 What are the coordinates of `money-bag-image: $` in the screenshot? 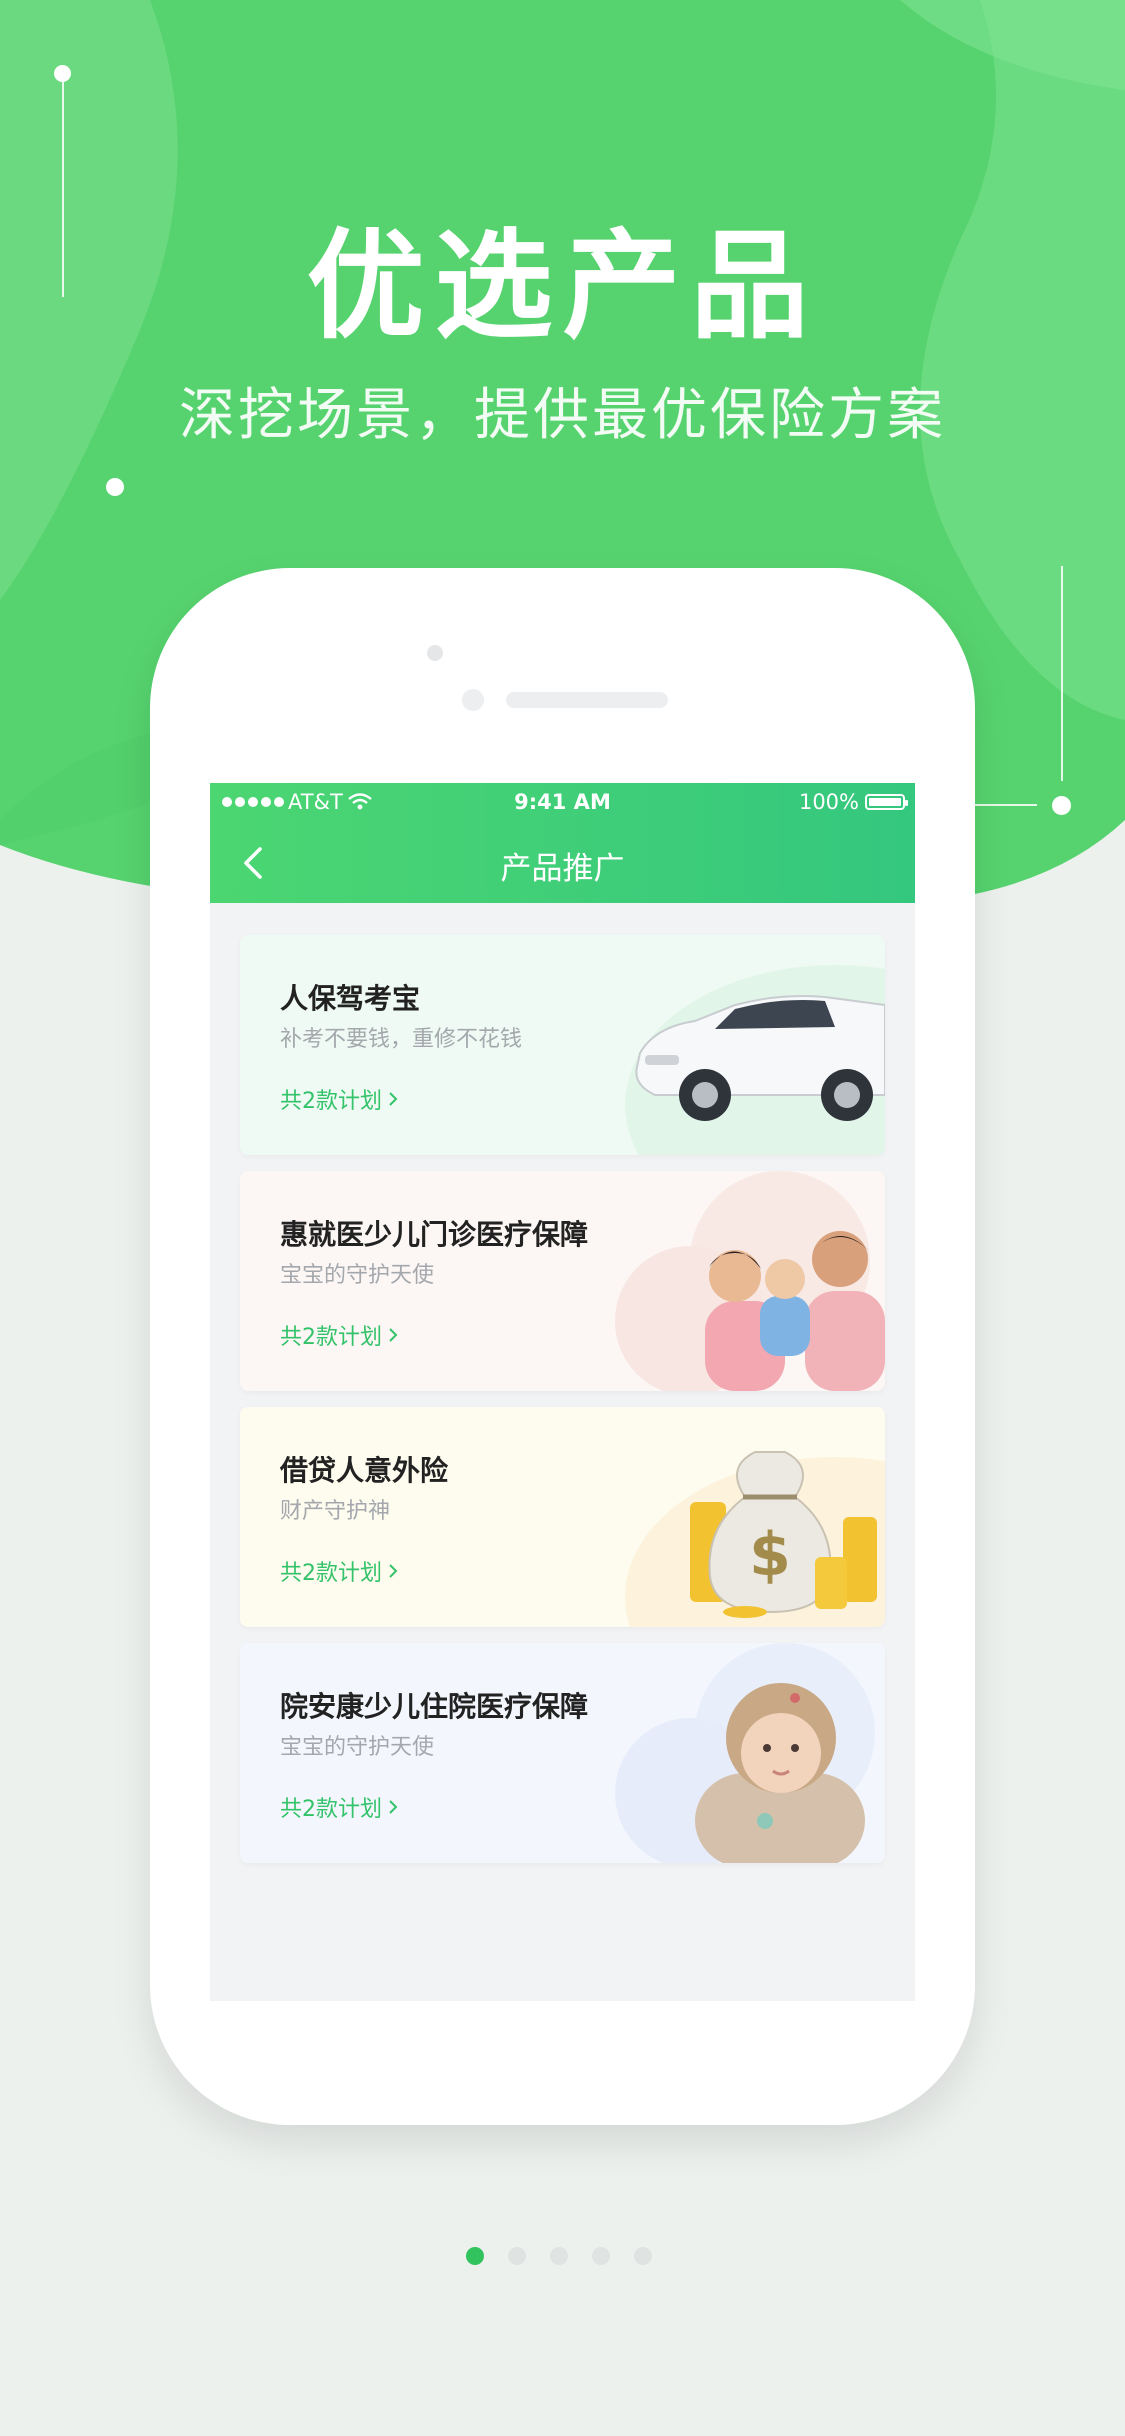 It's located at (755, 1539).